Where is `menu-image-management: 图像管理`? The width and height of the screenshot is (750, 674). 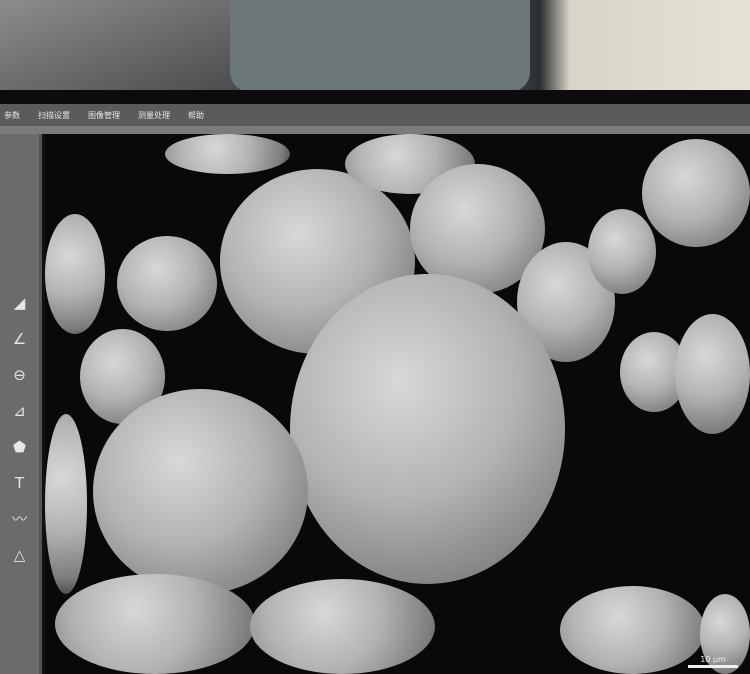
menu-image-management: 图像管理 is located at coordinates (104, 115).